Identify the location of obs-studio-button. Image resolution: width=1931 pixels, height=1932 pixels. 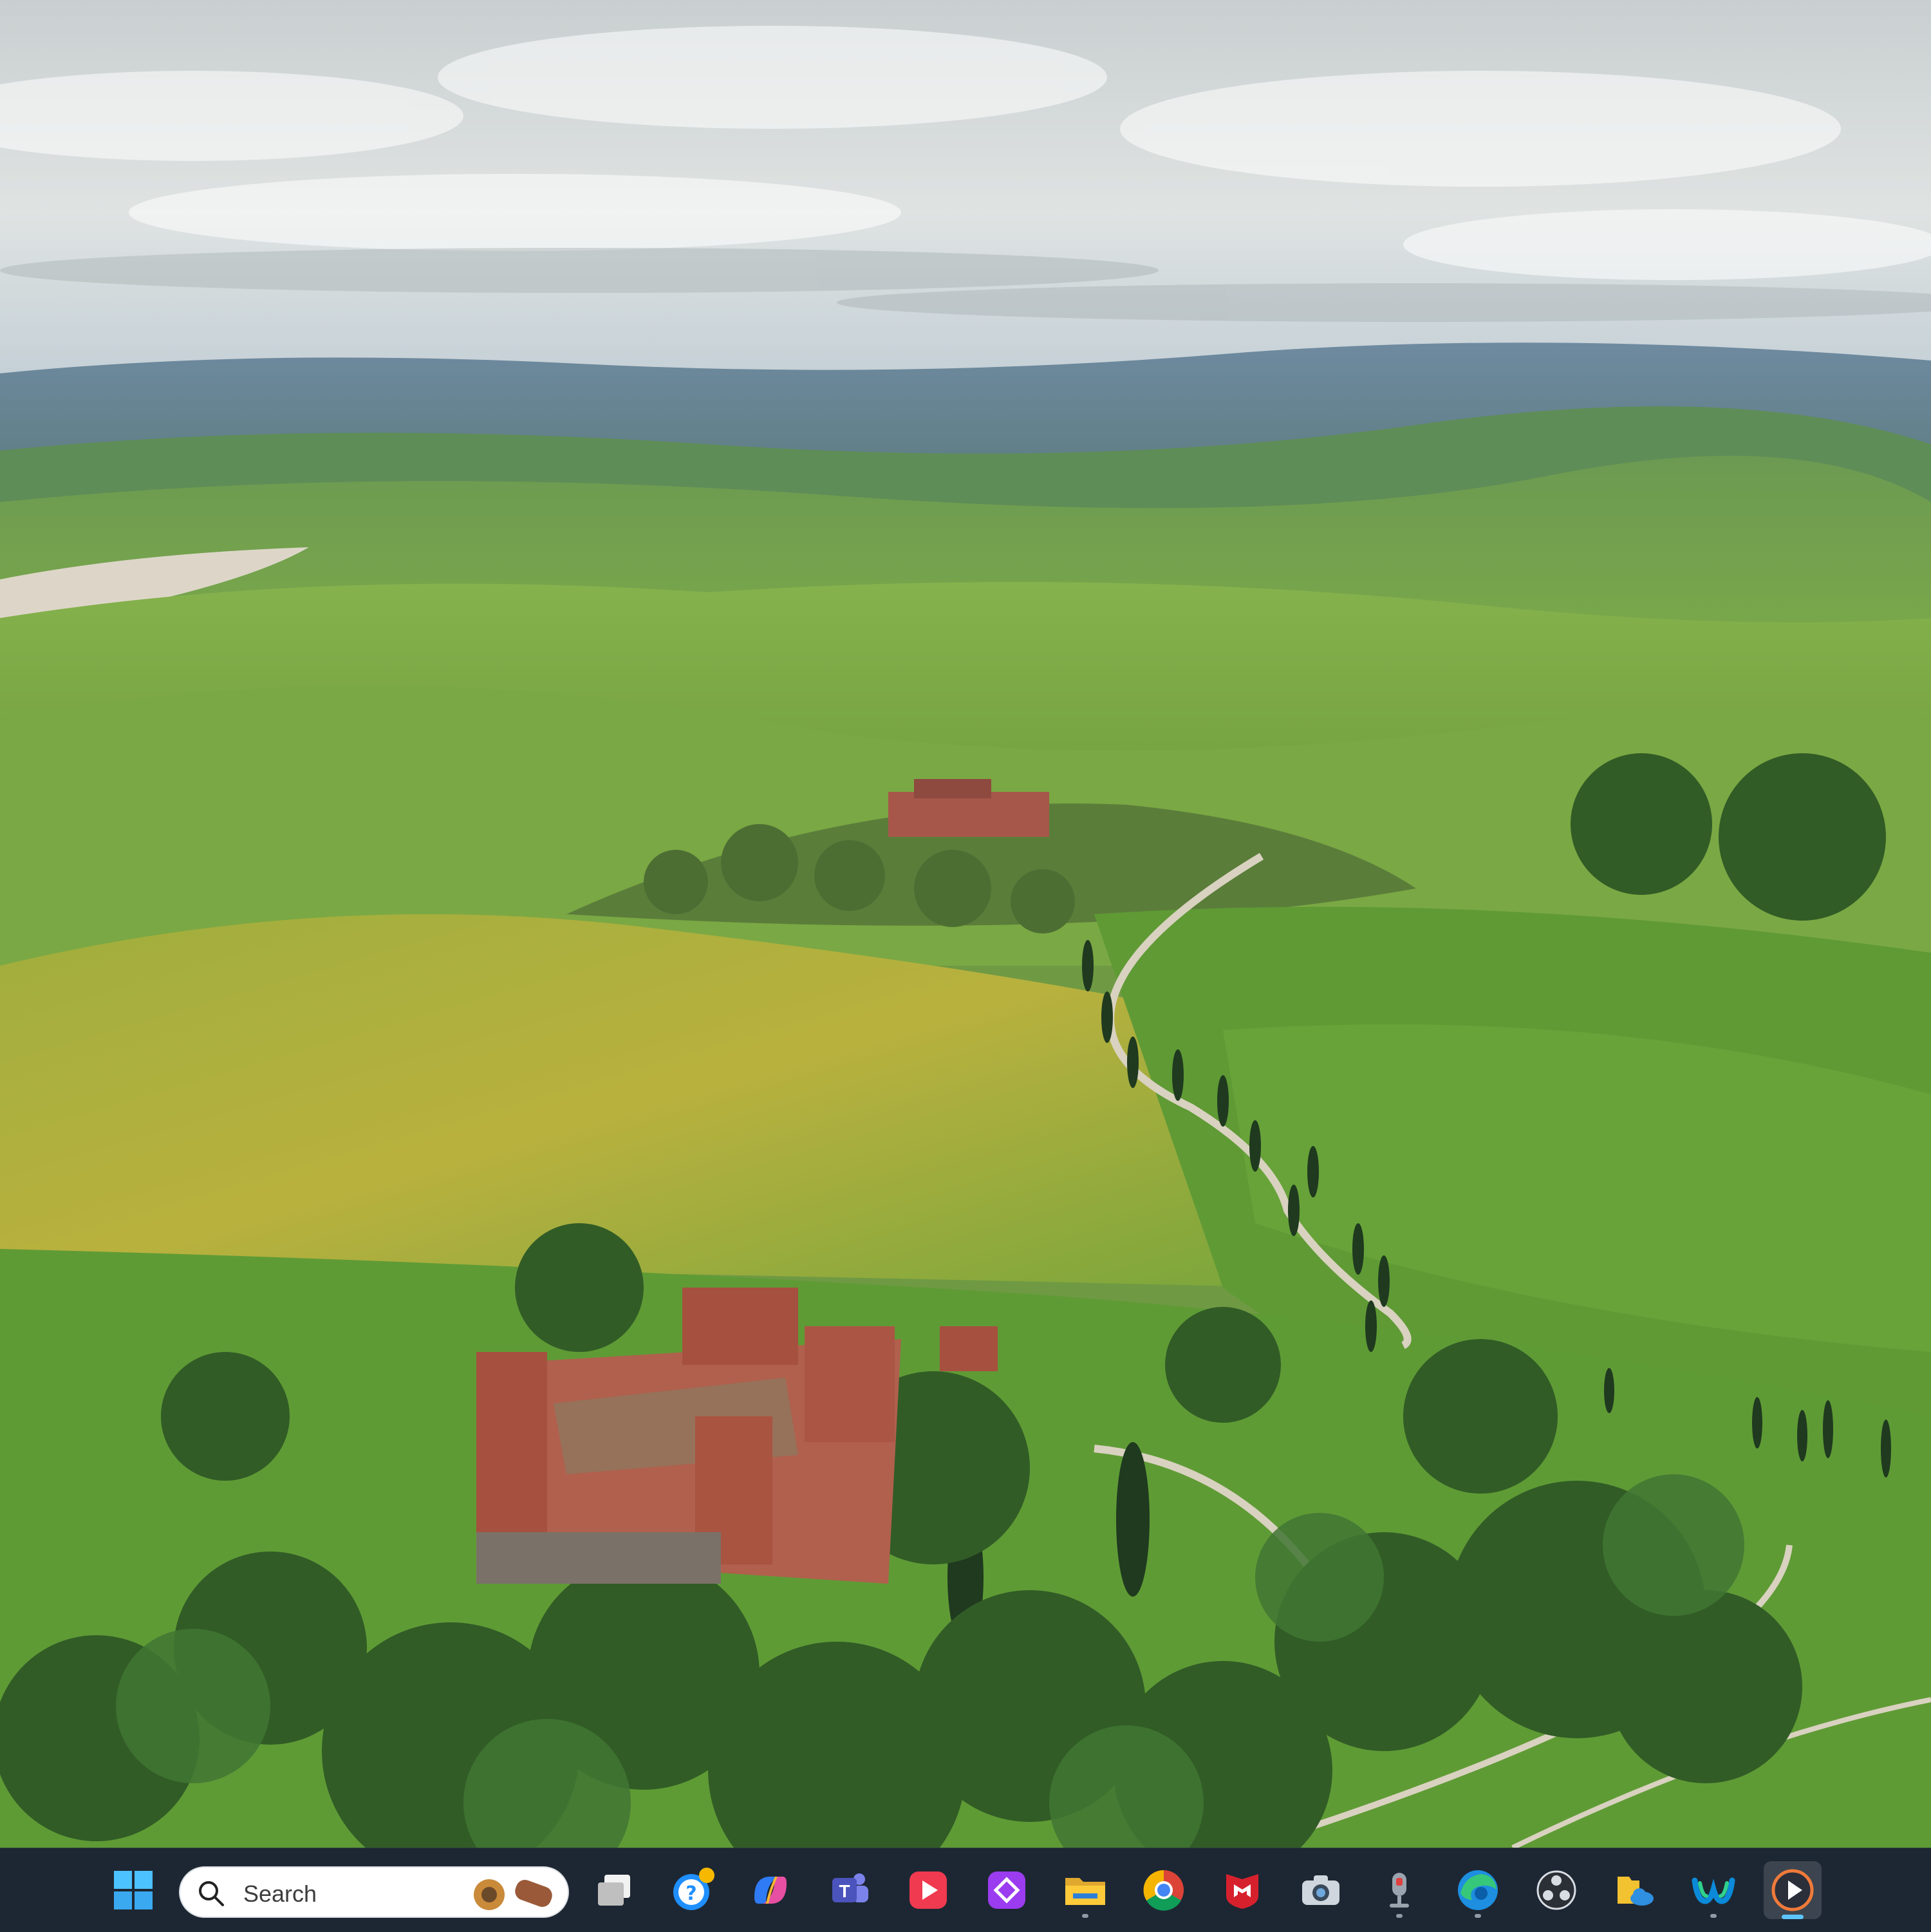
(1556, 1890).